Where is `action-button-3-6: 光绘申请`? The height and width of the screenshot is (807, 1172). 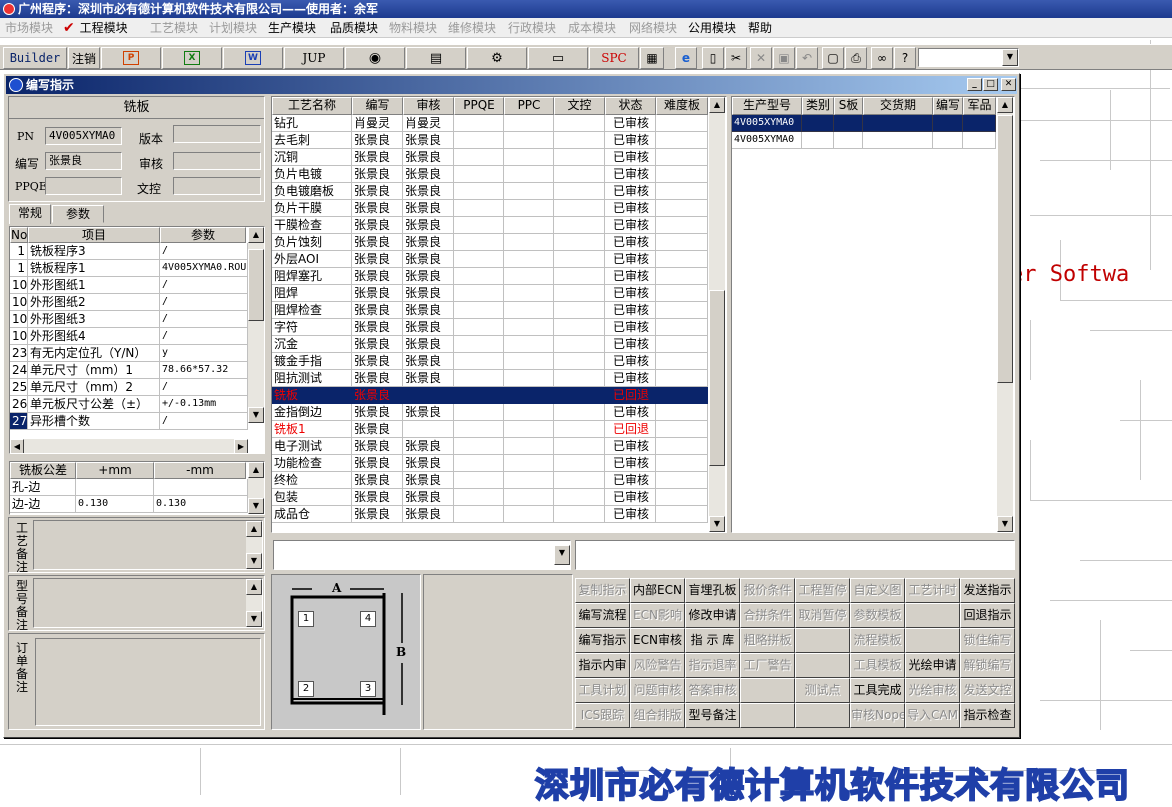
action-button-3-6: 光绘申请 is located at coordinates (932, 665).